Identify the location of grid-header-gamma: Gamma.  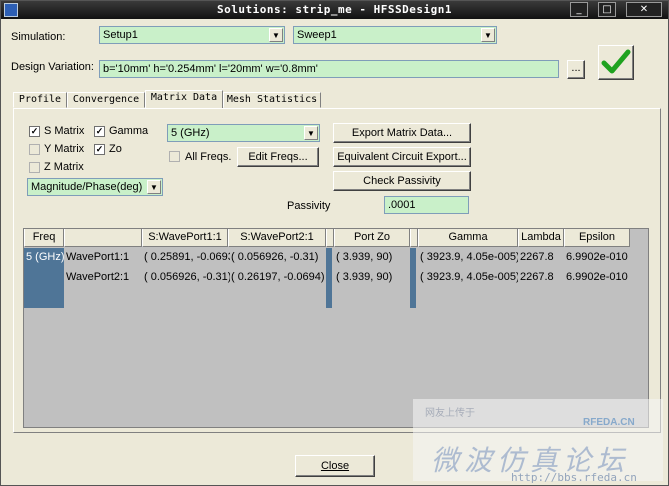
(468, 238).